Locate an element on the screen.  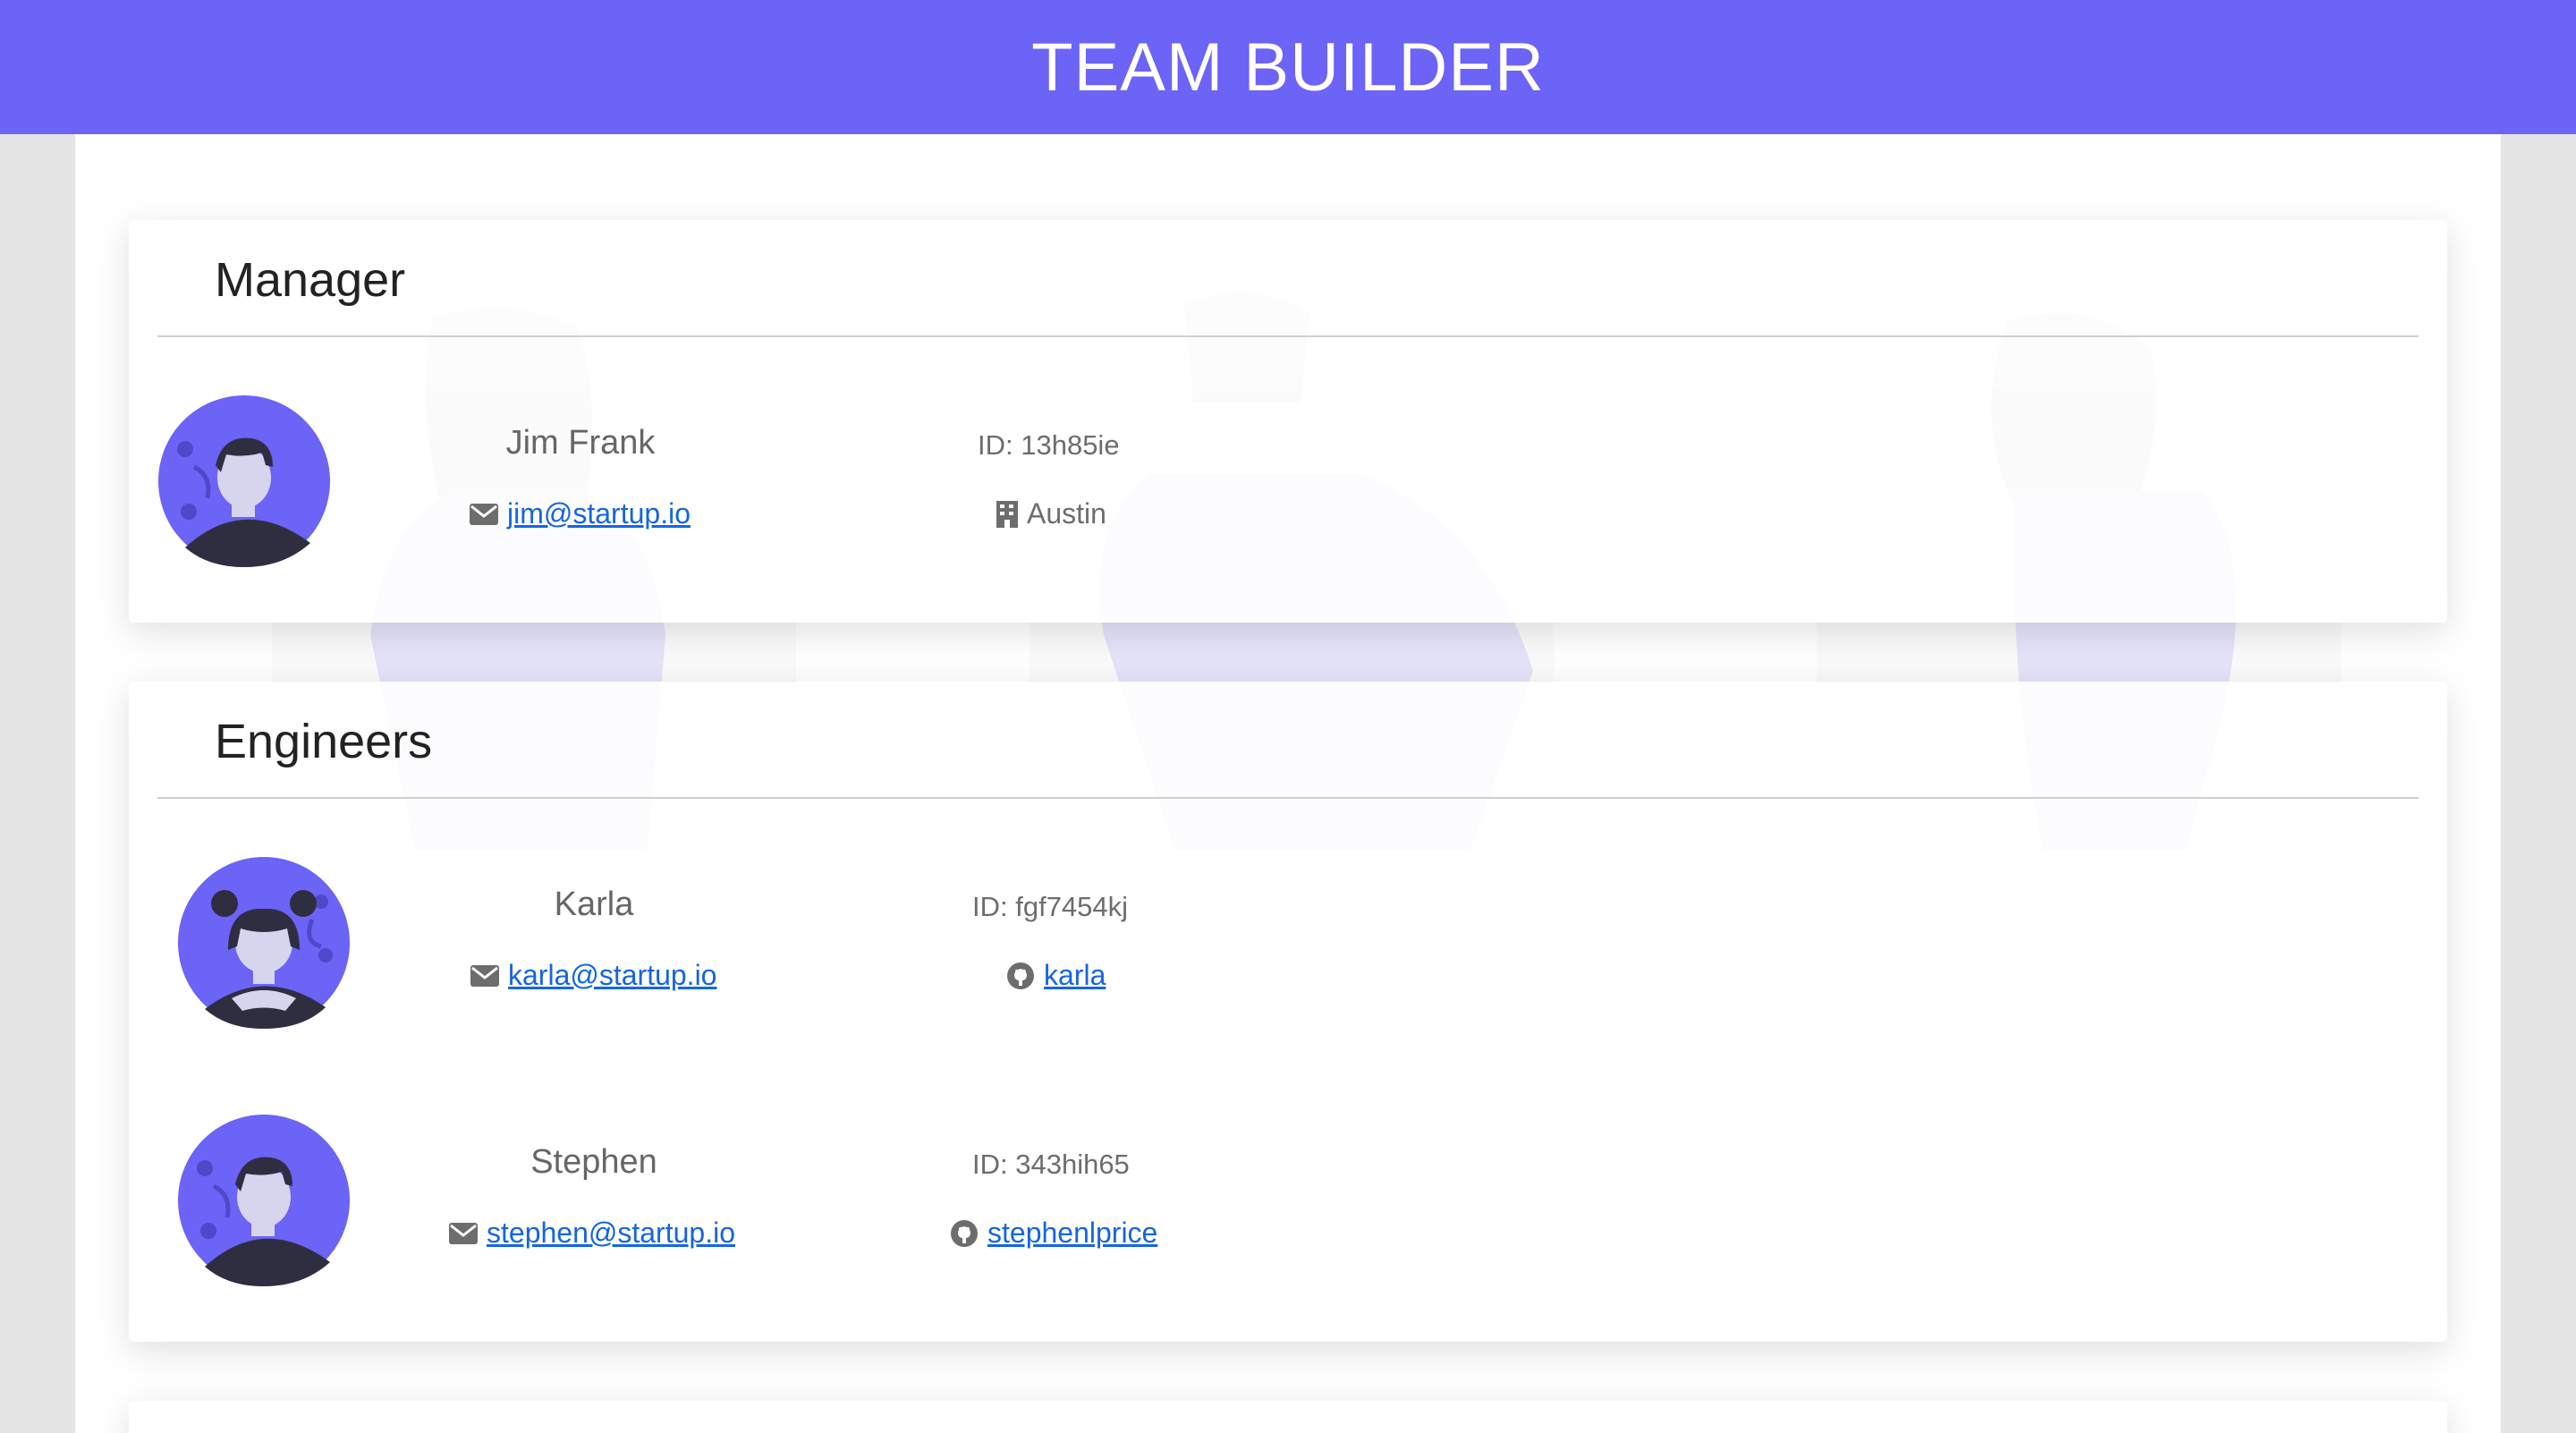
member-name: Karla is located at coordinates (594, 904).